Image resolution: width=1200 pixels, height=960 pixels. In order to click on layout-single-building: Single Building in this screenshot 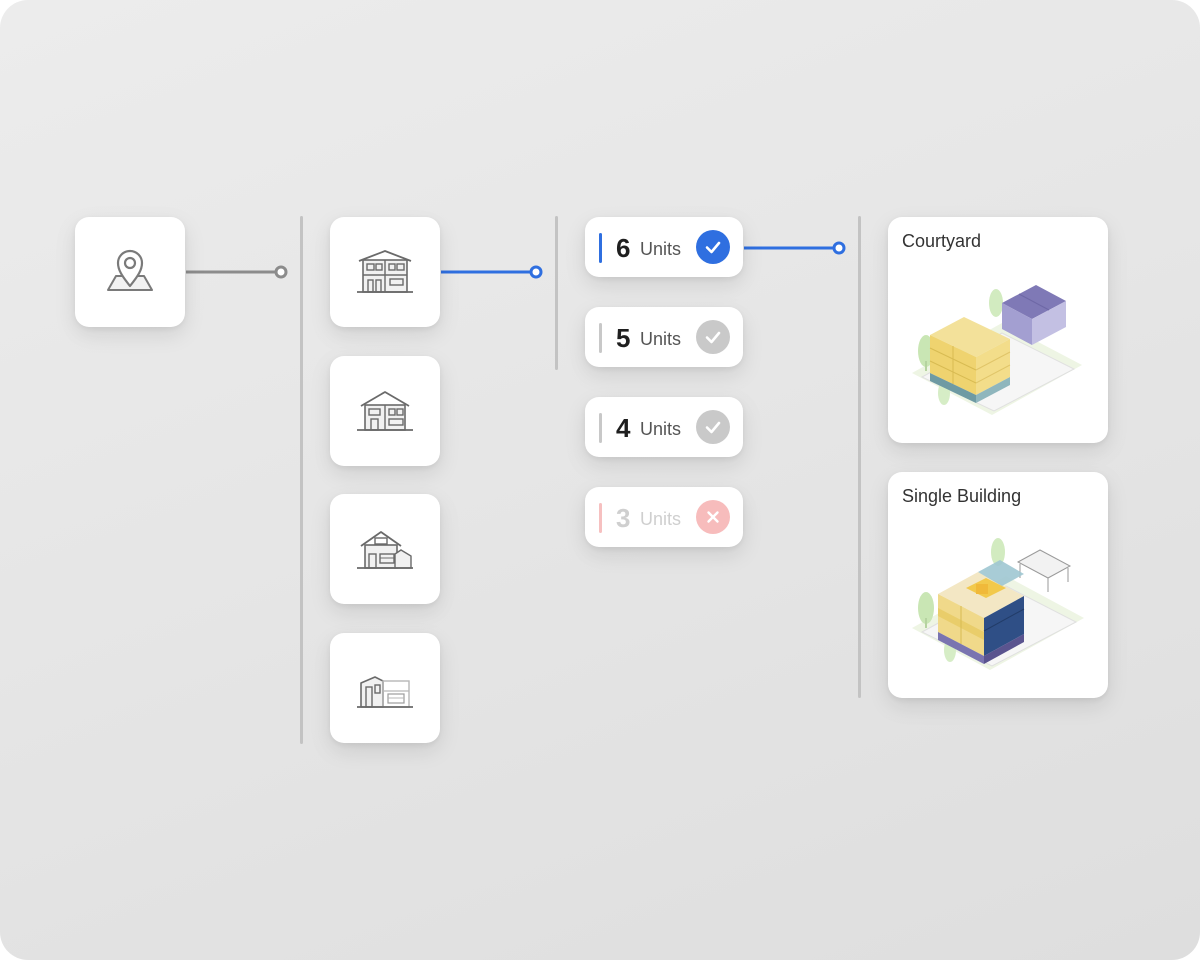, I will do `click(998, 585)`.